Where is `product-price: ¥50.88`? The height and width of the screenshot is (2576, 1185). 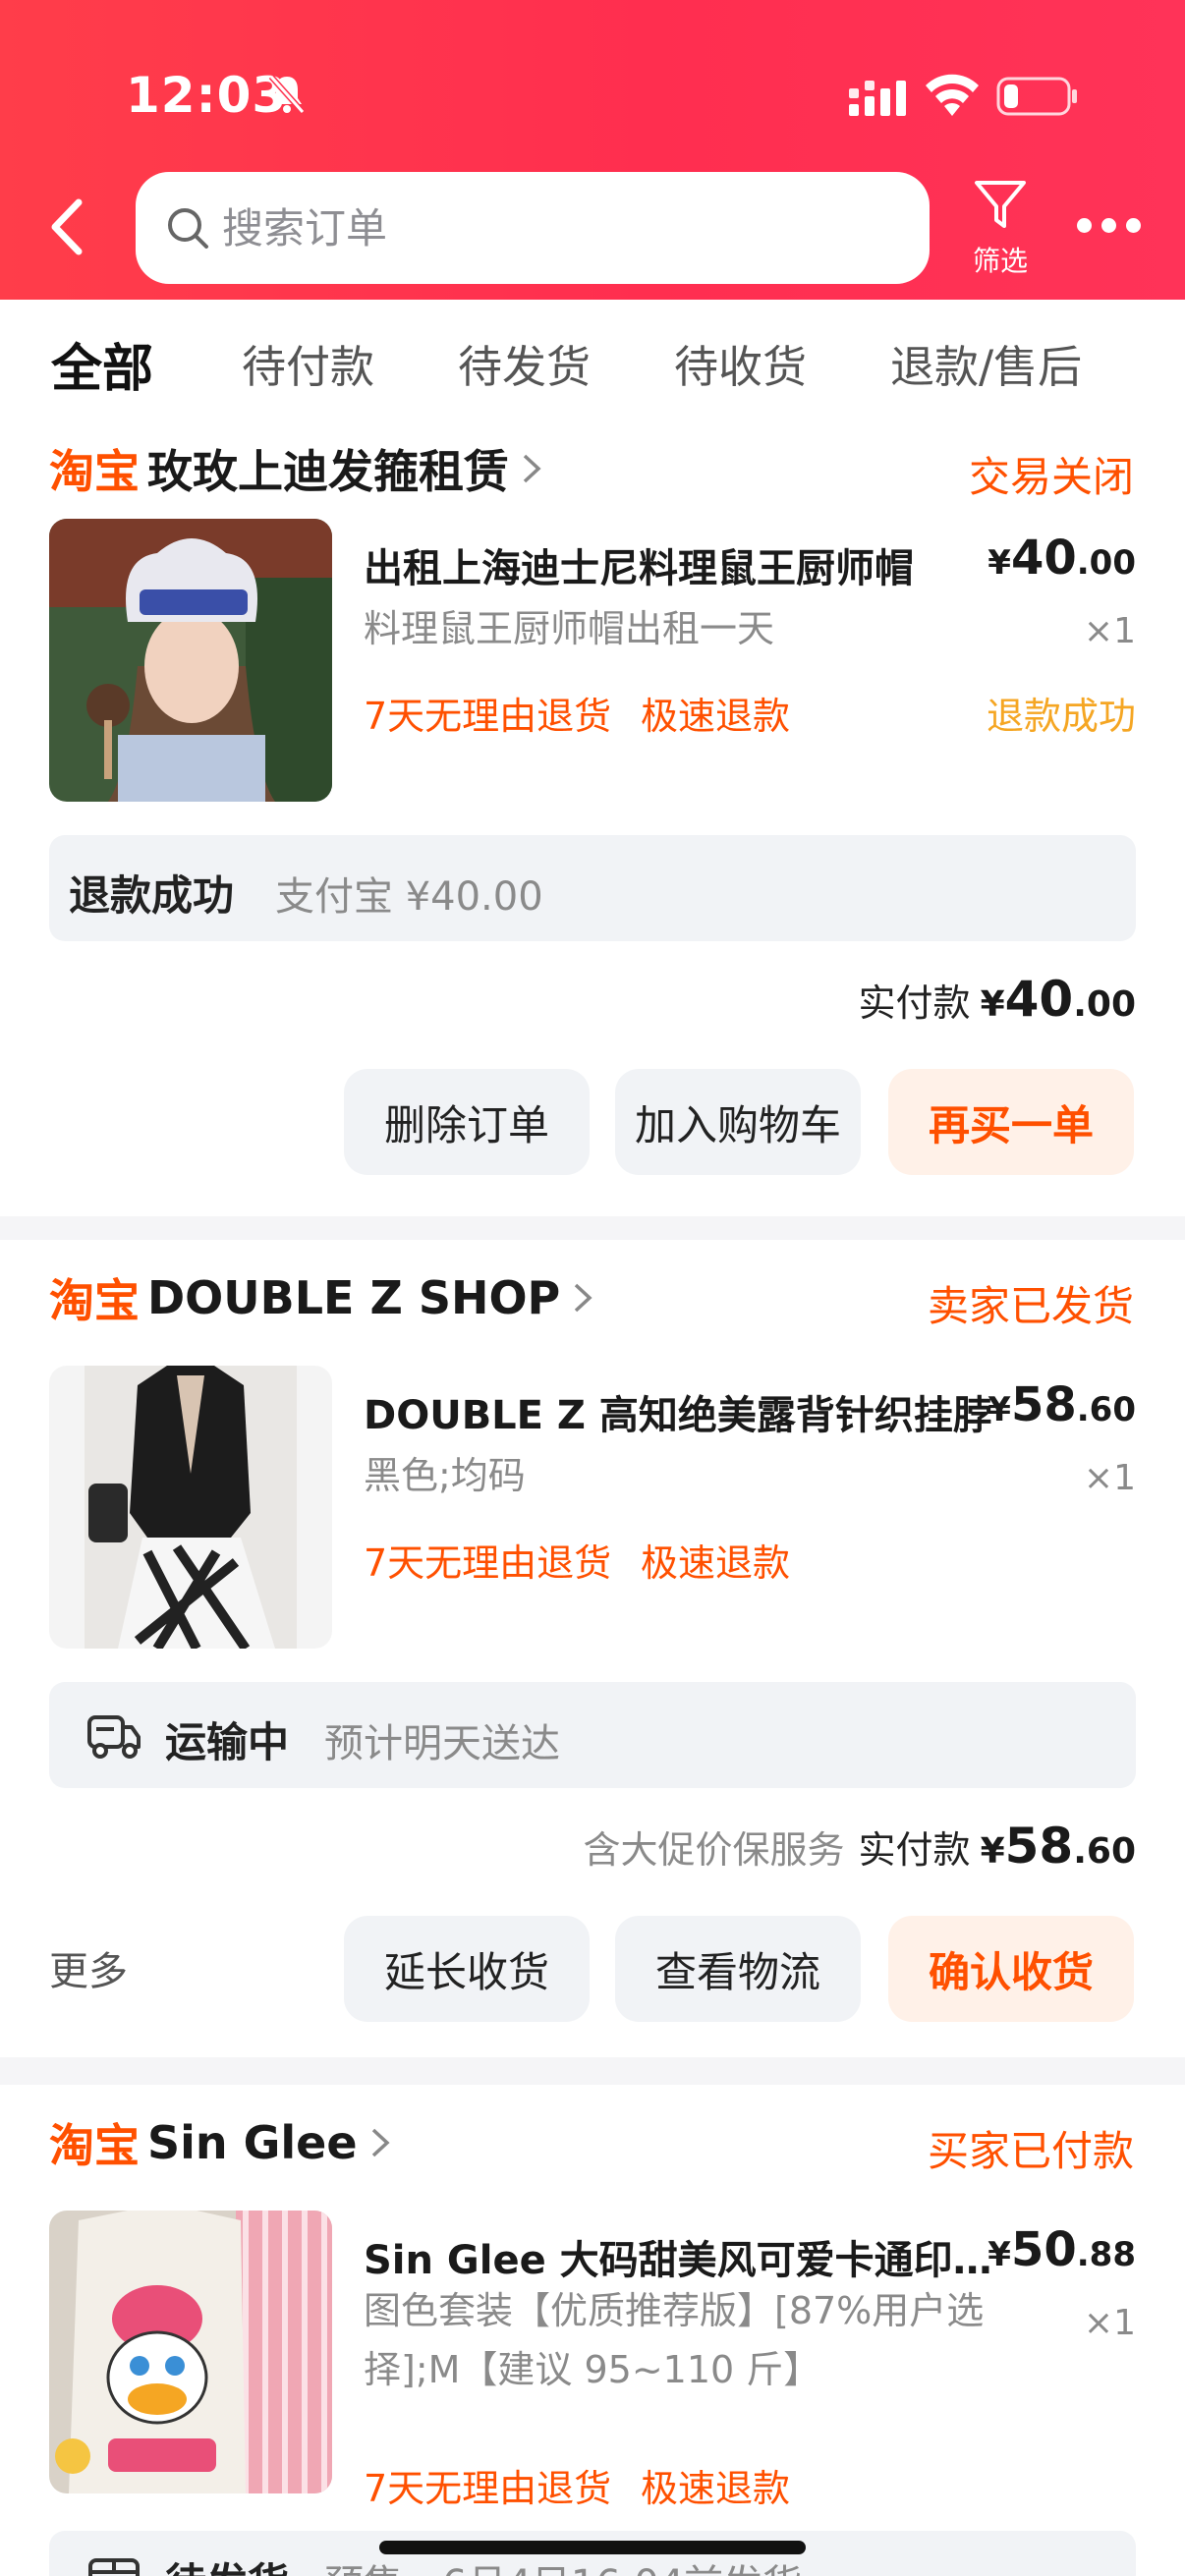
product-price: ¥50.88 is located at coordinates (1062, 2249).